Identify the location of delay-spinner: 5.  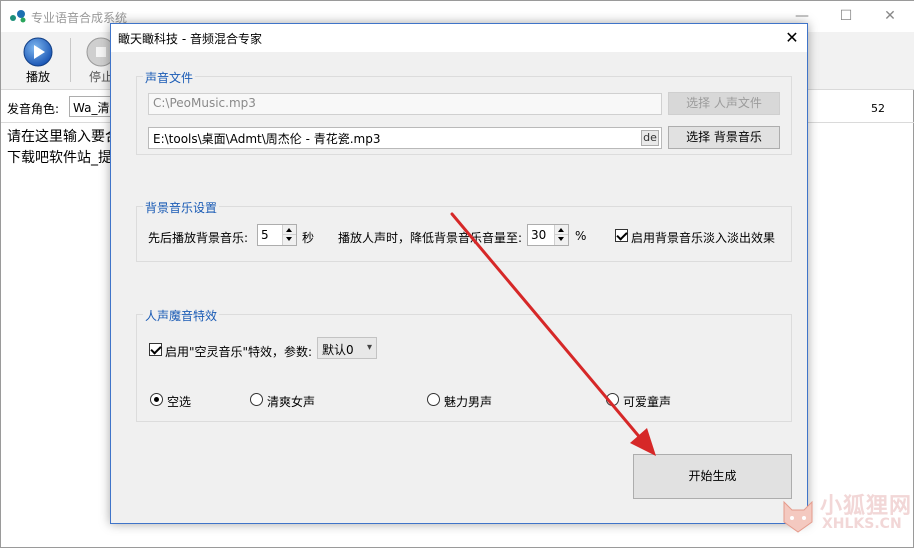
(277, 235).